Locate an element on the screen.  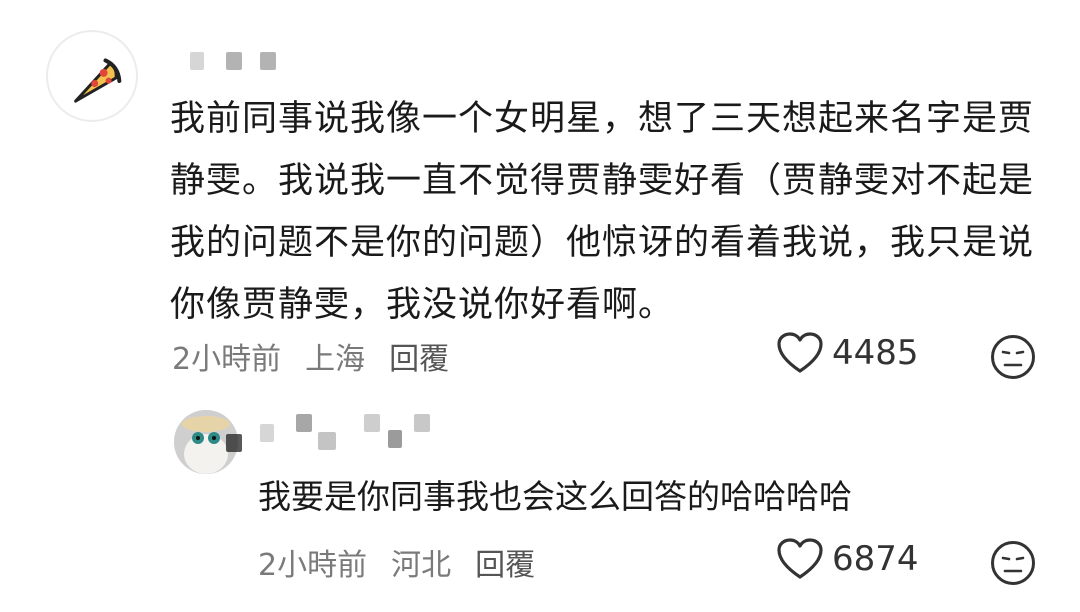
comment-time: 2小時前 is located at coordinates (227, 359).